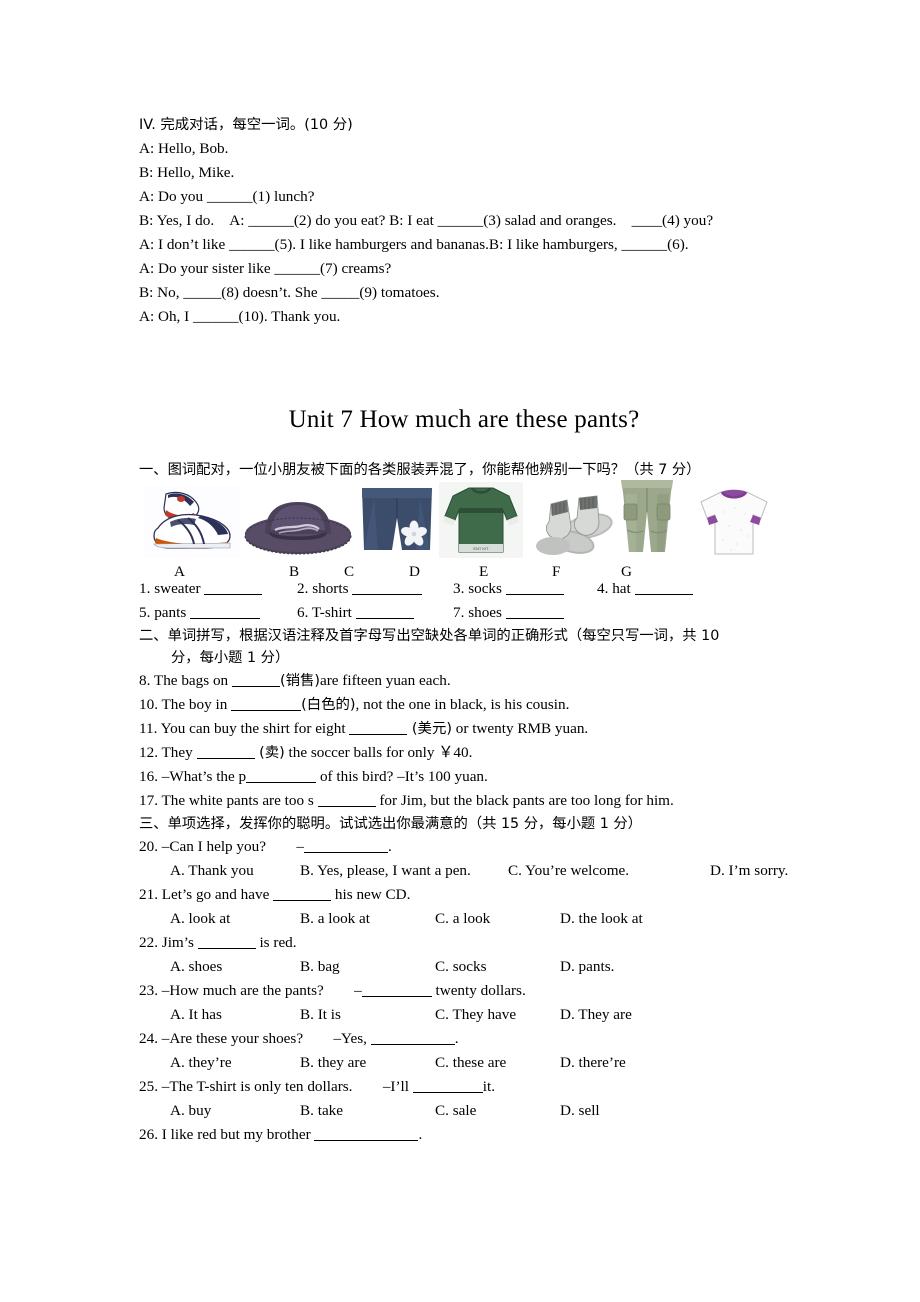 The height and width of the screenshot is (1302, 920). What do you see at coordinates (520, 728) in the screenshot?
I see `question-text: or twenty RMB yuan.` at bounding box center [520, 728].